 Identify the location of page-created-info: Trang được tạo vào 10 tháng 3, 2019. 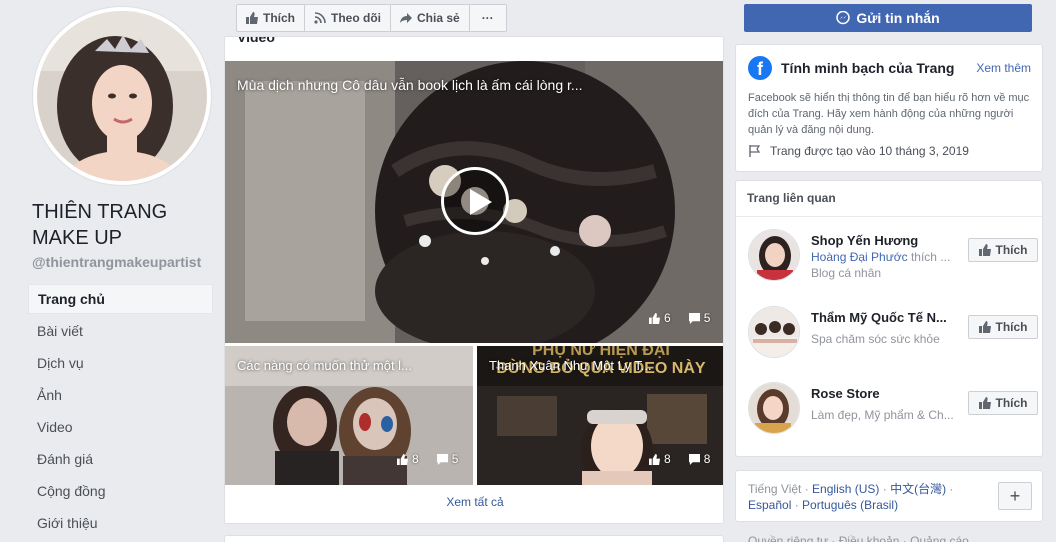
(858, 151).